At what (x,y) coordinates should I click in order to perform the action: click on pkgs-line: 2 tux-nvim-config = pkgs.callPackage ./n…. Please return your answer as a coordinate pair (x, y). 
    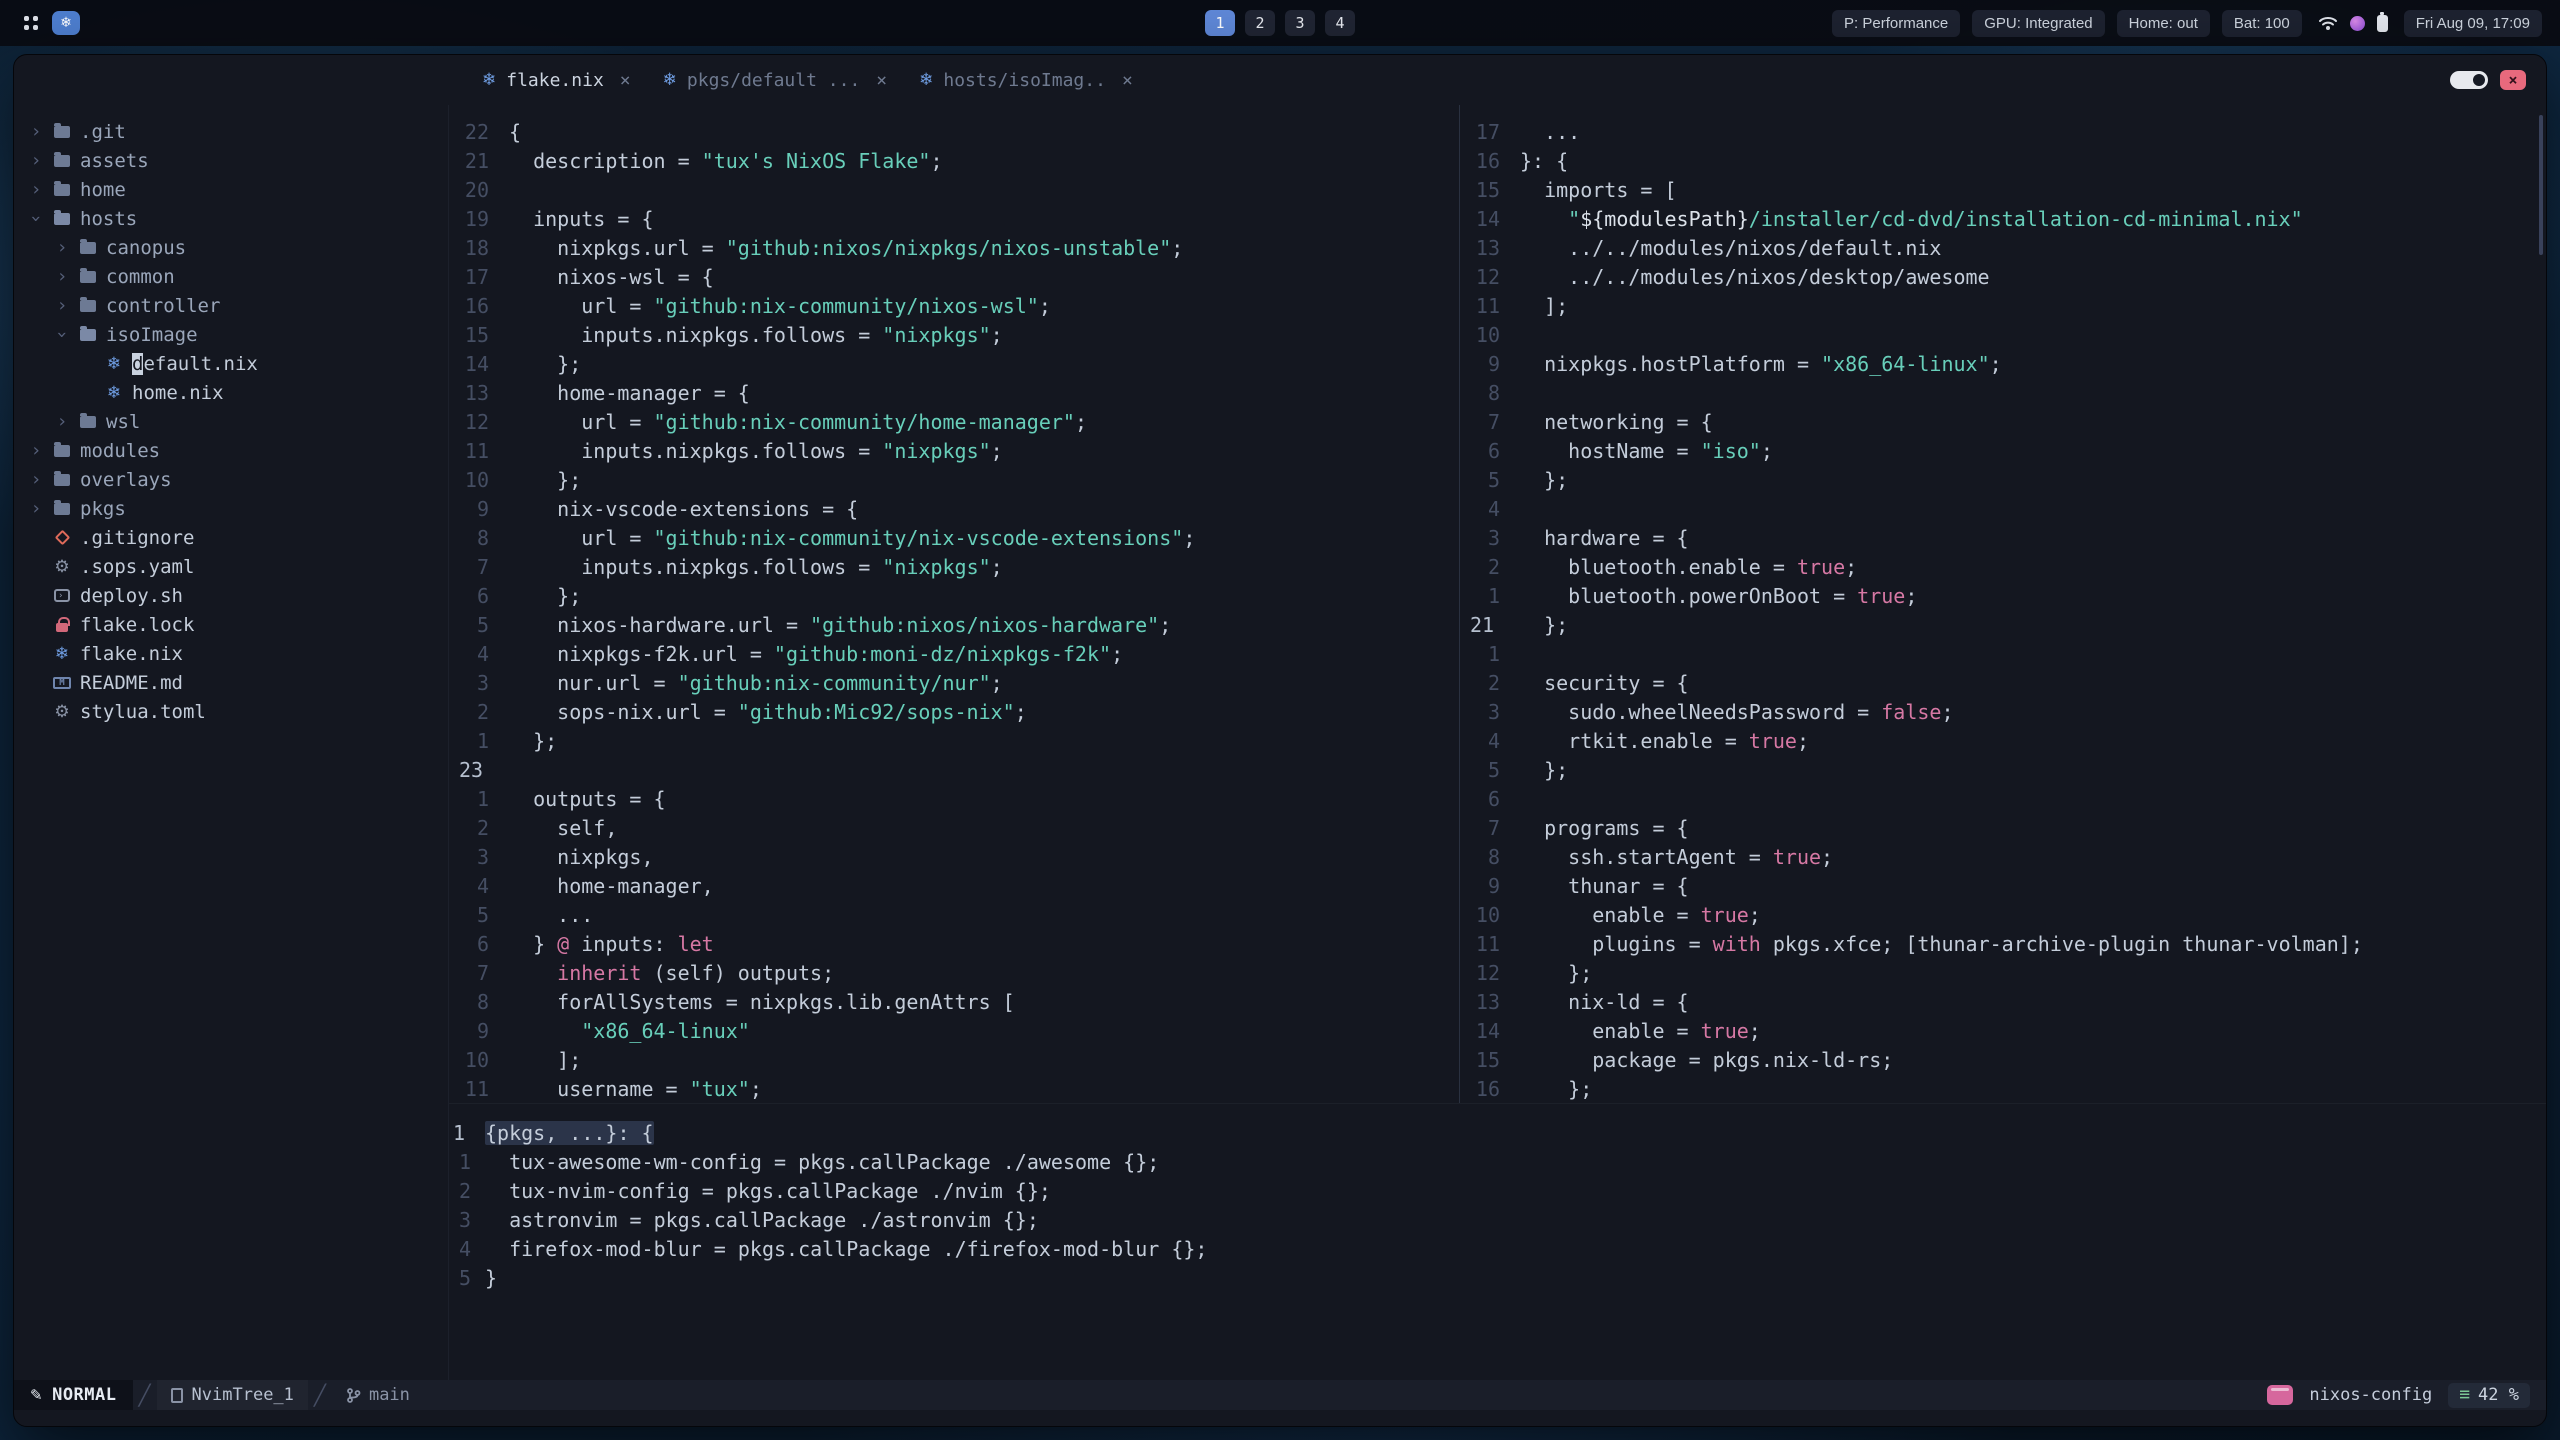
    Looking at the image, I should click on (1497, 1190).